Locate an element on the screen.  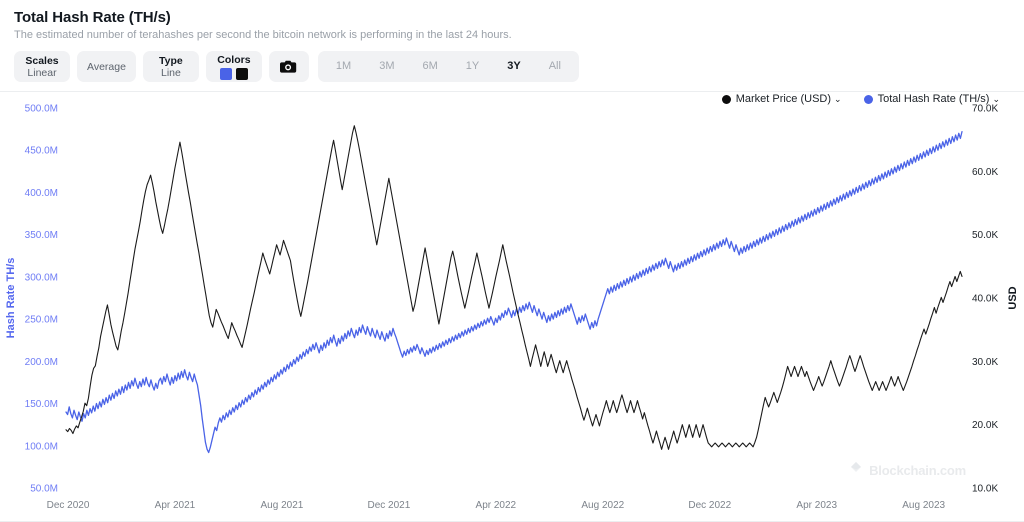
x-axis-tick: Aug 2022 is located at coordinates (602, 505).